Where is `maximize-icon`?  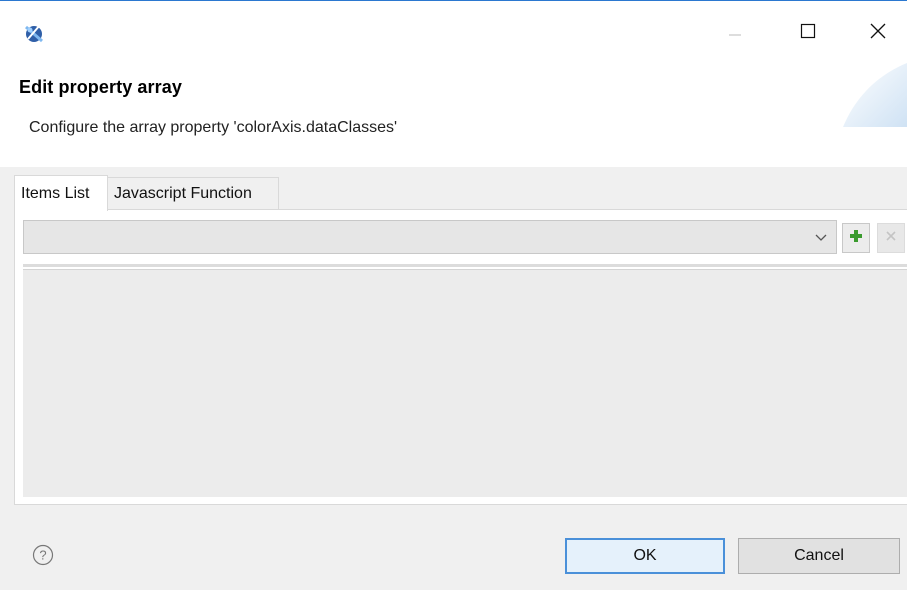 maximize-icon is located at coordinates (808, 33).